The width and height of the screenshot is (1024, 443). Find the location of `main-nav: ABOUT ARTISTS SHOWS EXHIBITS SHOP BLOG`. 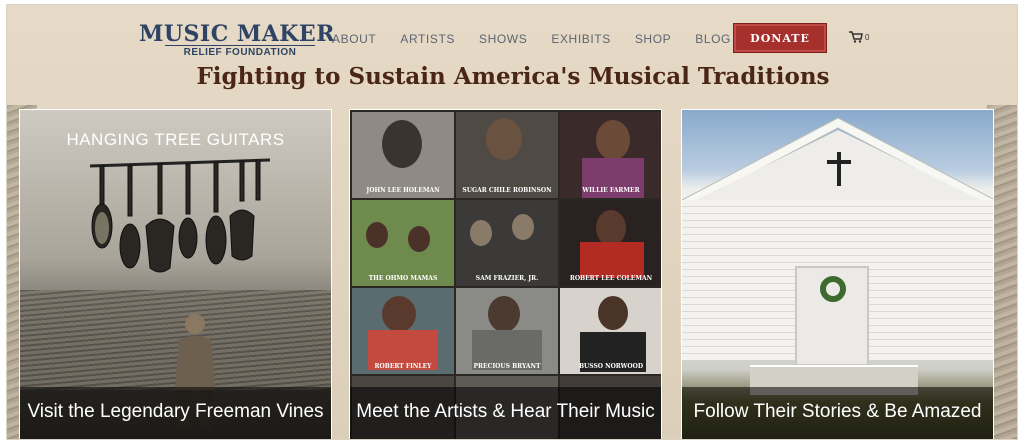

main-nav: ABOUT ARTISTS SHOWS EXHIBITS SHOP BLOG is located at coordinates (543, 39).